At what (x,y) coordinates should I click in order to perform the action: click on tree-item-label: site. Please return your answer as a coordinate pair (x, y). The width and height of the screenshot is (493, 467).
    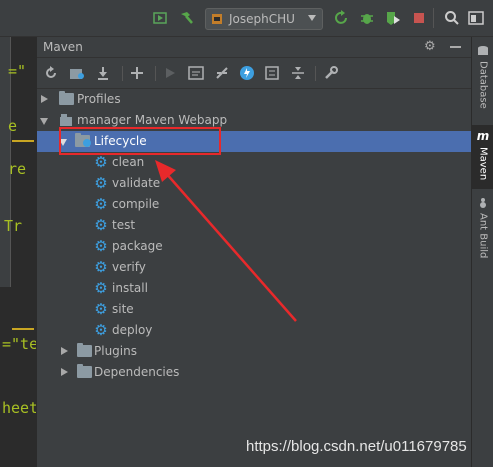
    Looking at the image, I should click on (123, 309).